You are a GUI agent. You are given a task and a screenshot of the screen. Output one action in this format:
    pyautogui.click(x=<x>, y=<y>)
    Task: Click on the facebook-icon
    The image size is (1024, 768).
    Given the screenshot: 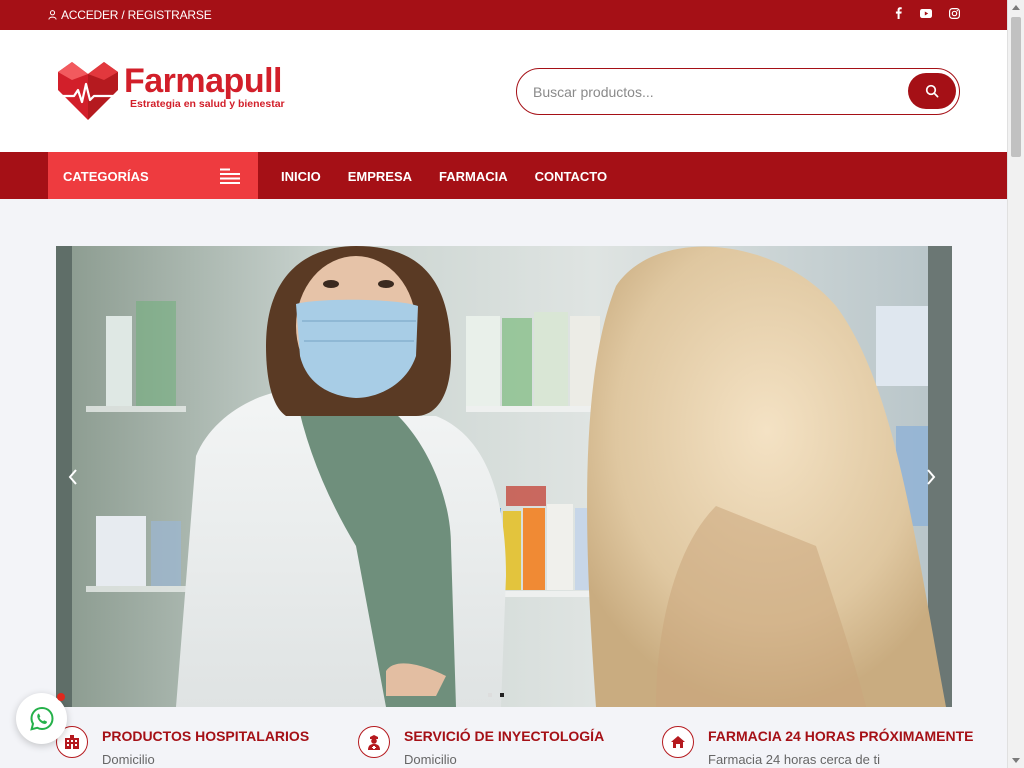 What is the action you would take?
    pyautogui.click(x=898, y=13)
    